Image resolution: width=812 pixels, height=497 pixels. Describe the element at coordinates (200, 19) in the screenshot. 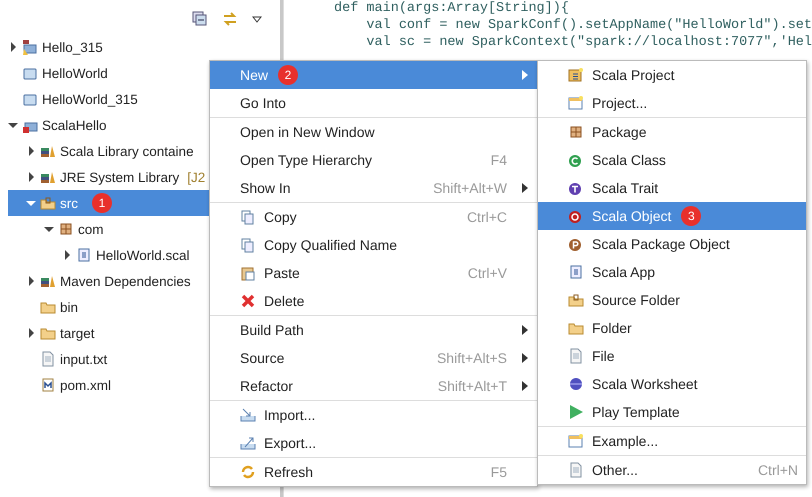

I see `collapse-all-icon` at that location.